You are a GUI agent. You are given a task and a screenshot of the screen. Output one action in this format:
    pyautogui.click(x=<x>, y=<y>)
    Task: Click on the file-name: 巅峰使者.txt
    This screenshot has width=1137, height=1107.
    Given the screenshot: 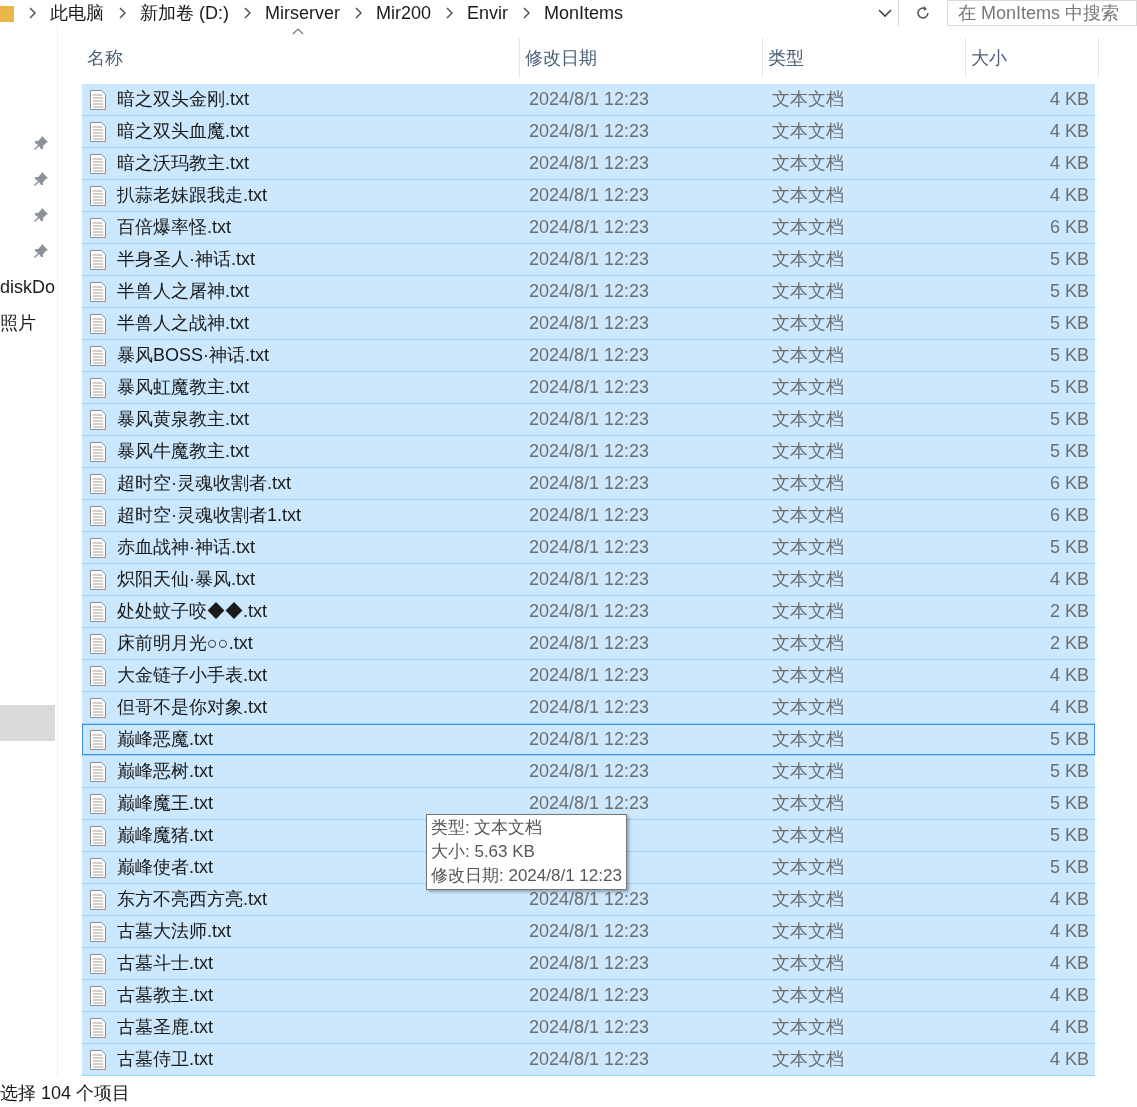 What is the action you would take?
    pyautogui.click(x=165, y=867)
    